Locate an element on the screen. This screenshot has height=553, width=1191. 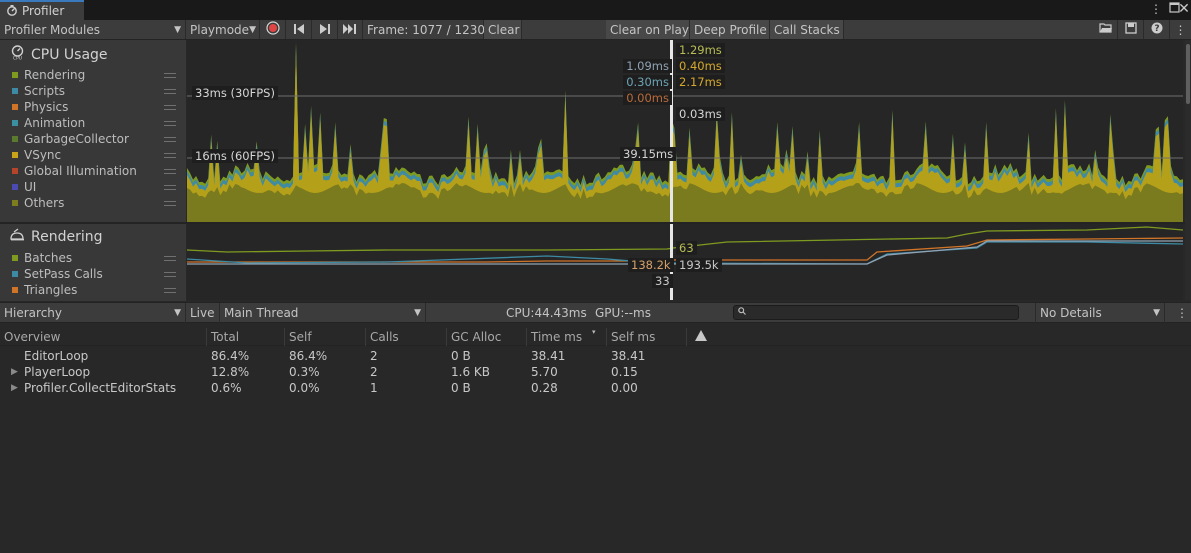
profiler-modules-dropdown: Profiler Modules ▼ is located at coordinates (93, 29).